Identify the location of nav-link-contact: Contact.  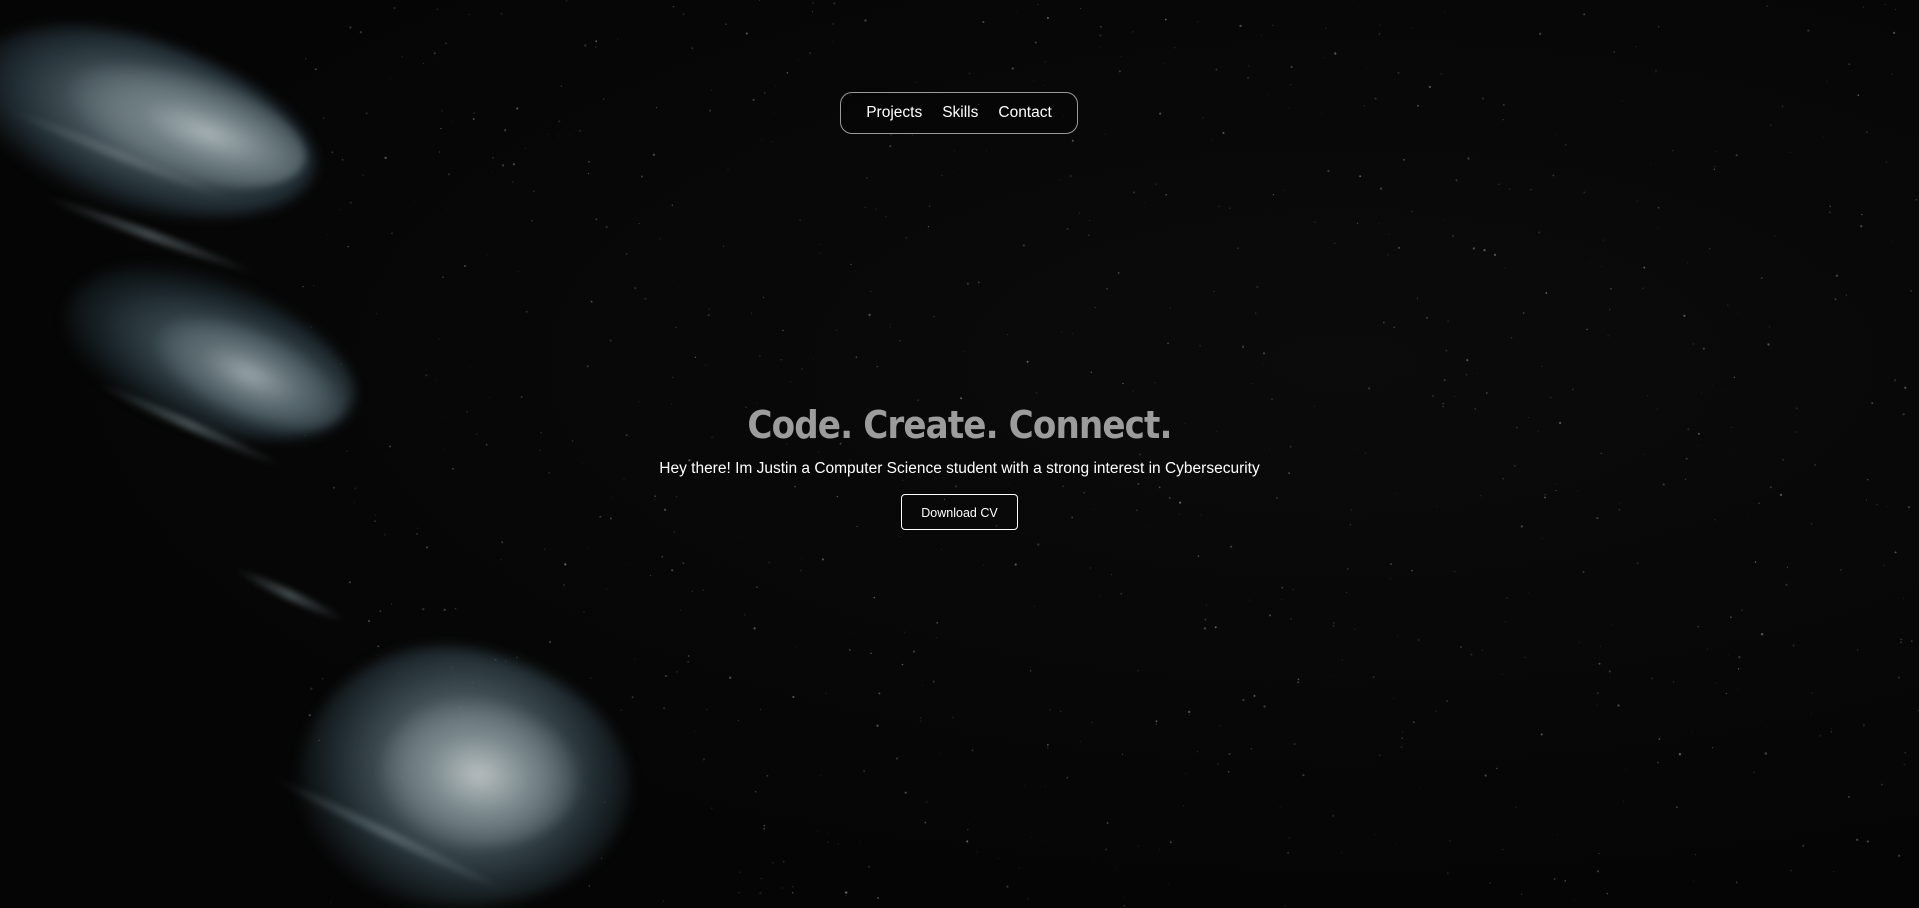
(1024, 113).